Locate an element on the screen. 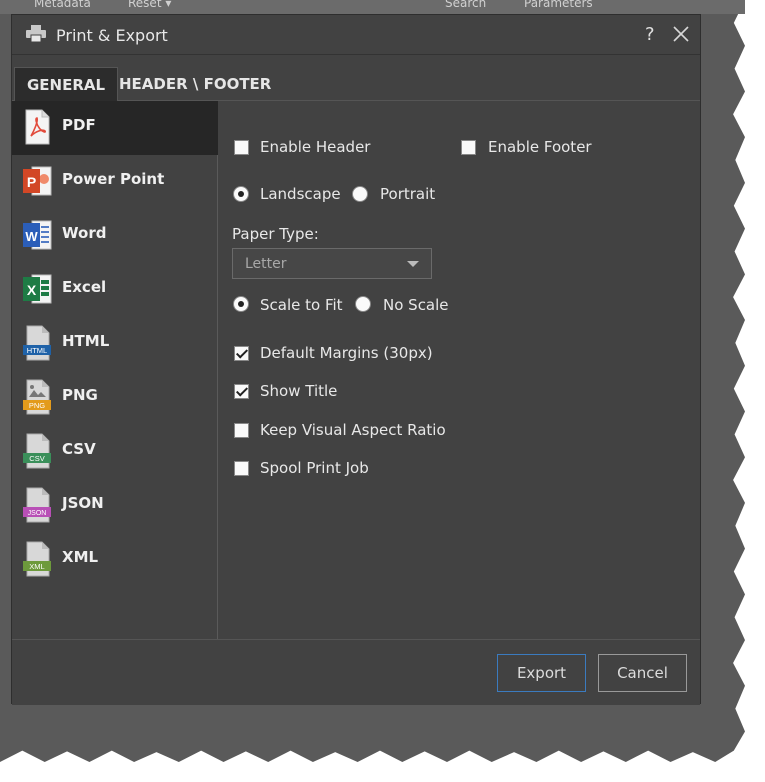  format-item-png: PNG PNG is located at coordinates (115, 398).